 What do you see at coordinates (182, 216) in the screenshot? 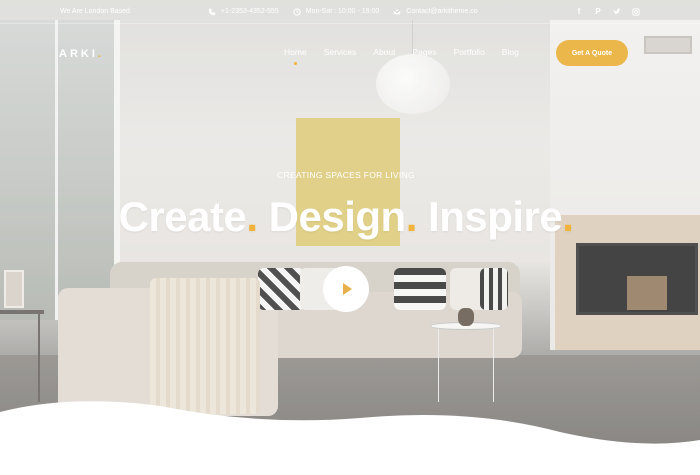
I see `headline-word-create: Create` at bounding box center [182, 216].